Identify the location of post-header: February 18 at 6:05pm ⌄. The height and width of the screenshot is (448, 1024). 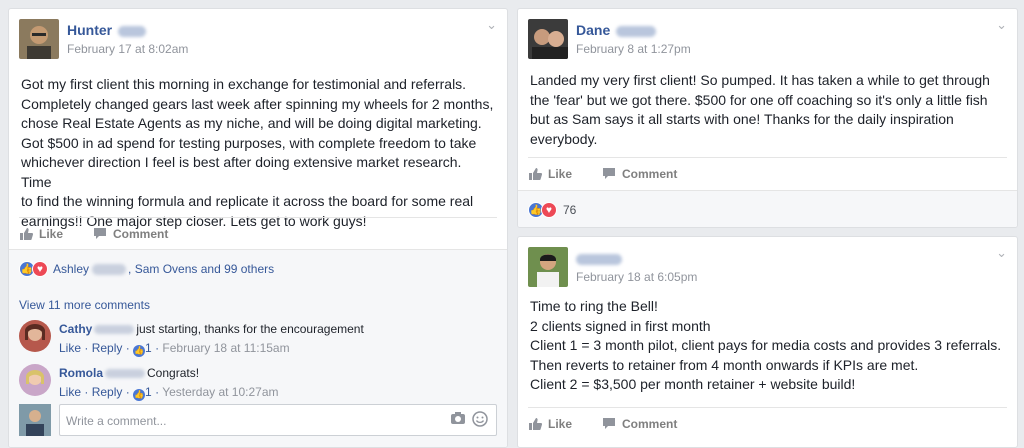
(767, 266).